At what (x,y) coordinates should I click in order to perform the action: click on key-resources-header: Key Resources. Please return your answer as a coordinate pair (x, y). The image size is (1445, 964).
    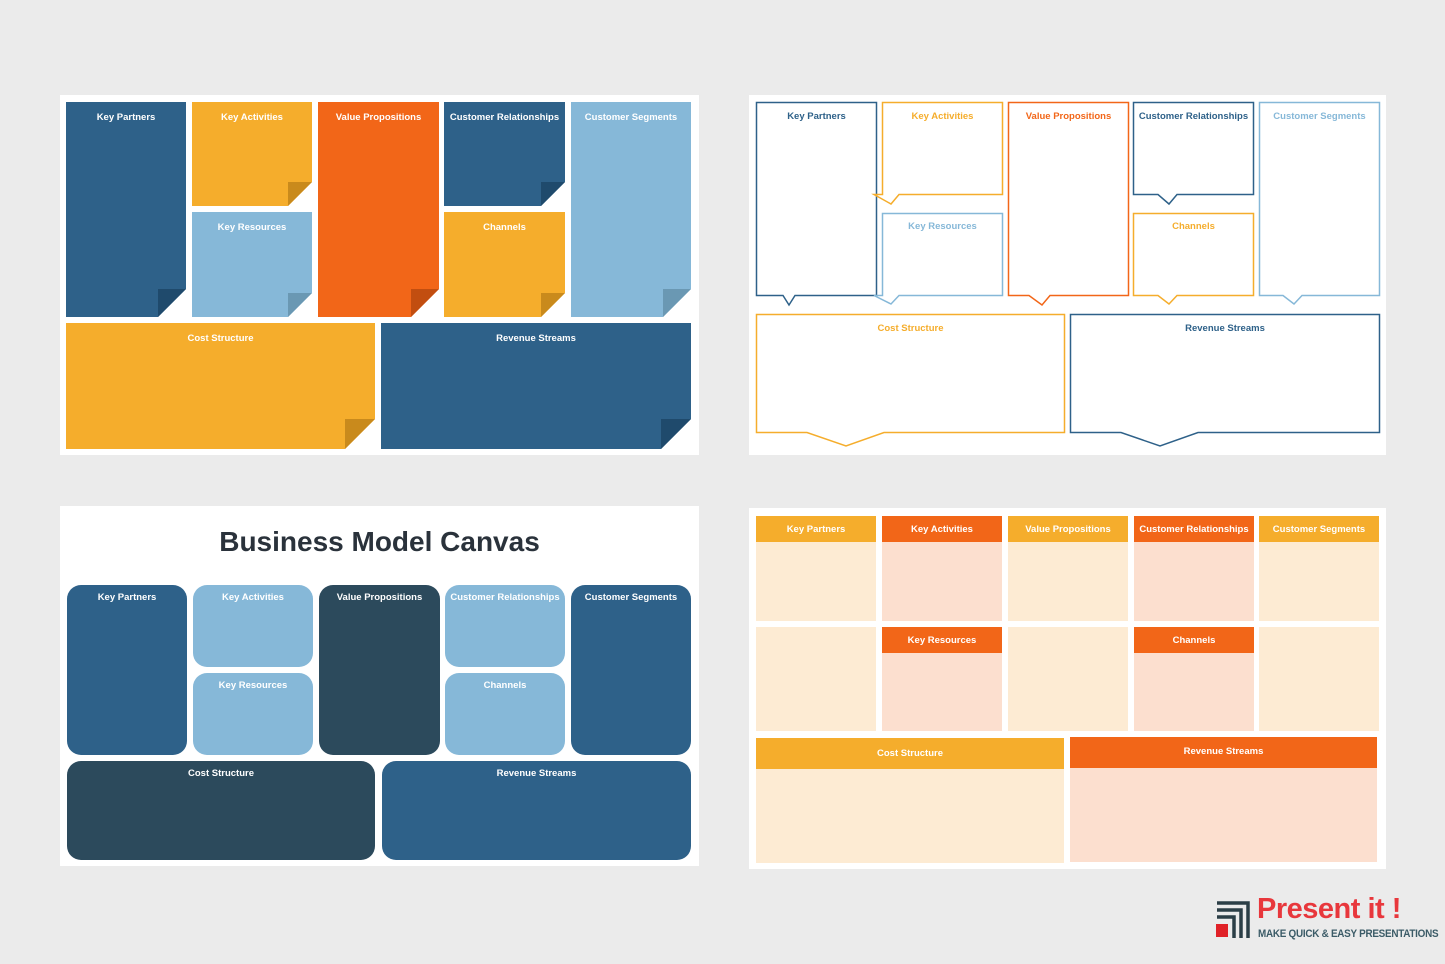
    Looking at the image, I should click on (942, 640).